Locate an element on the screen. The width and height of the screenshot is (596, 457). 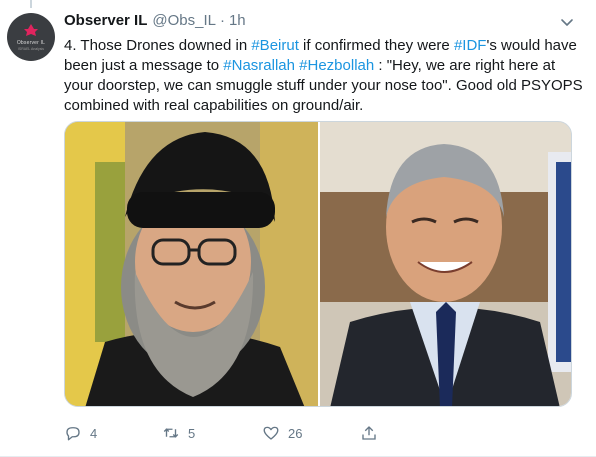
chevron-down-icon is located at coordinates (567, 22).